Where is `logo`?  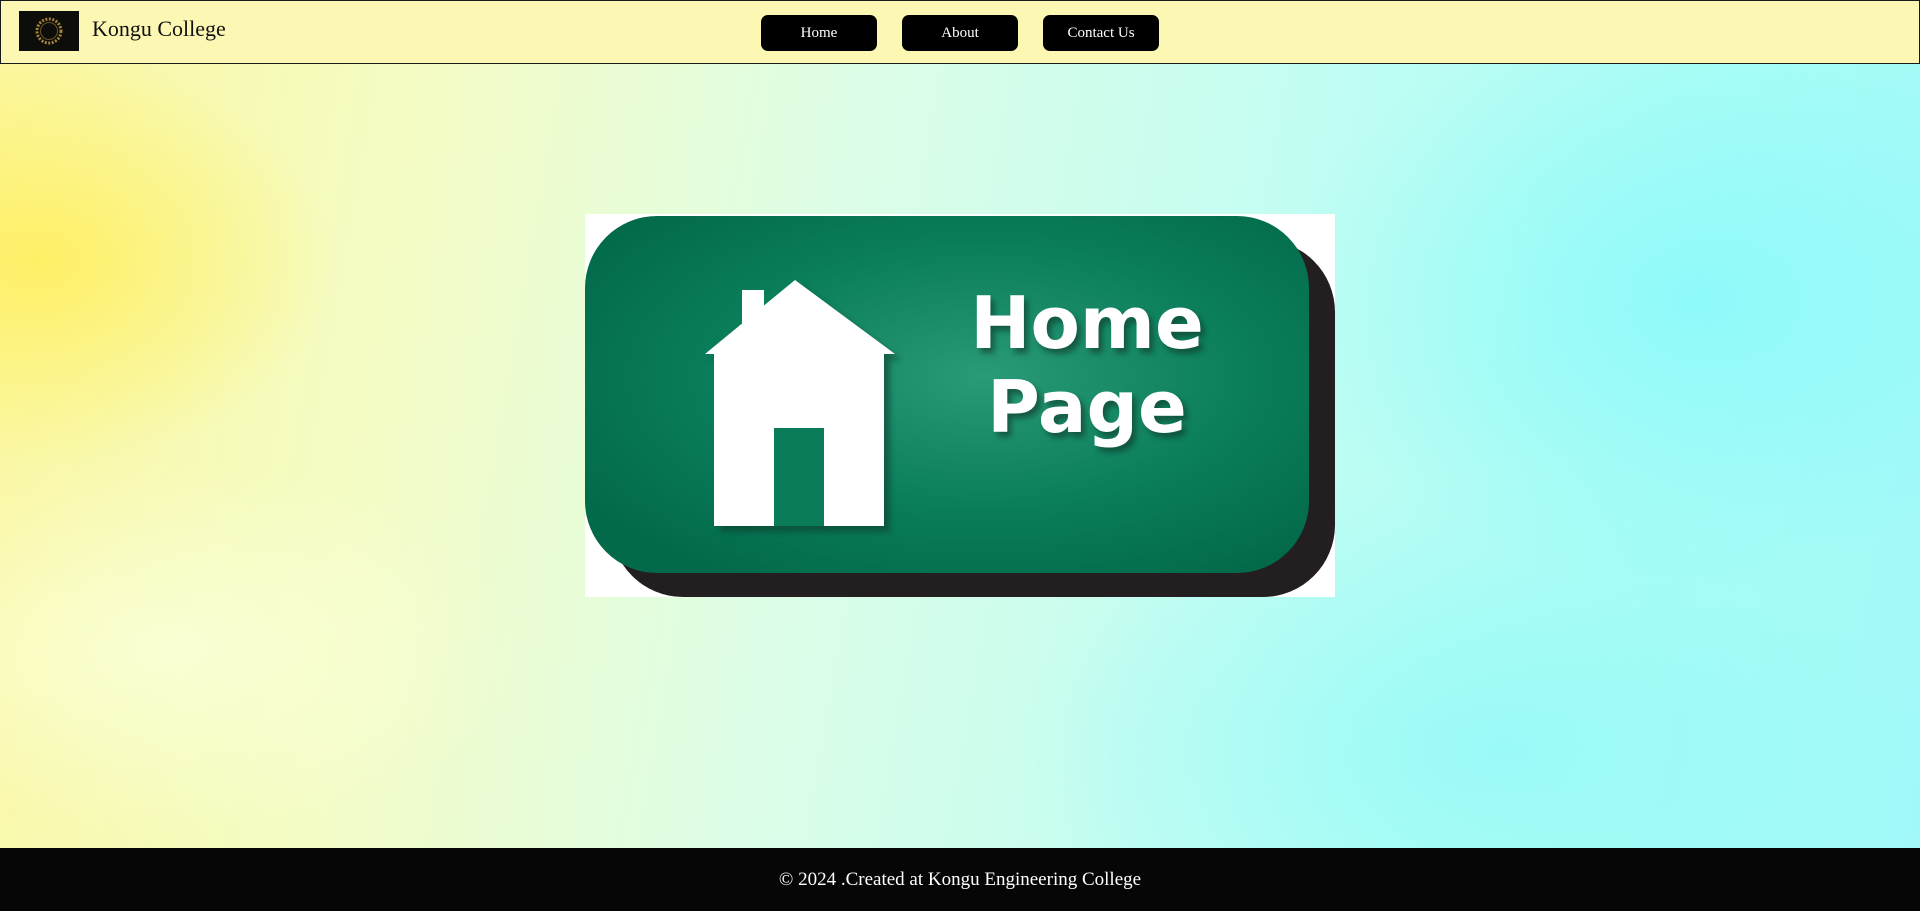
logo is located at coordinates (49, 31).